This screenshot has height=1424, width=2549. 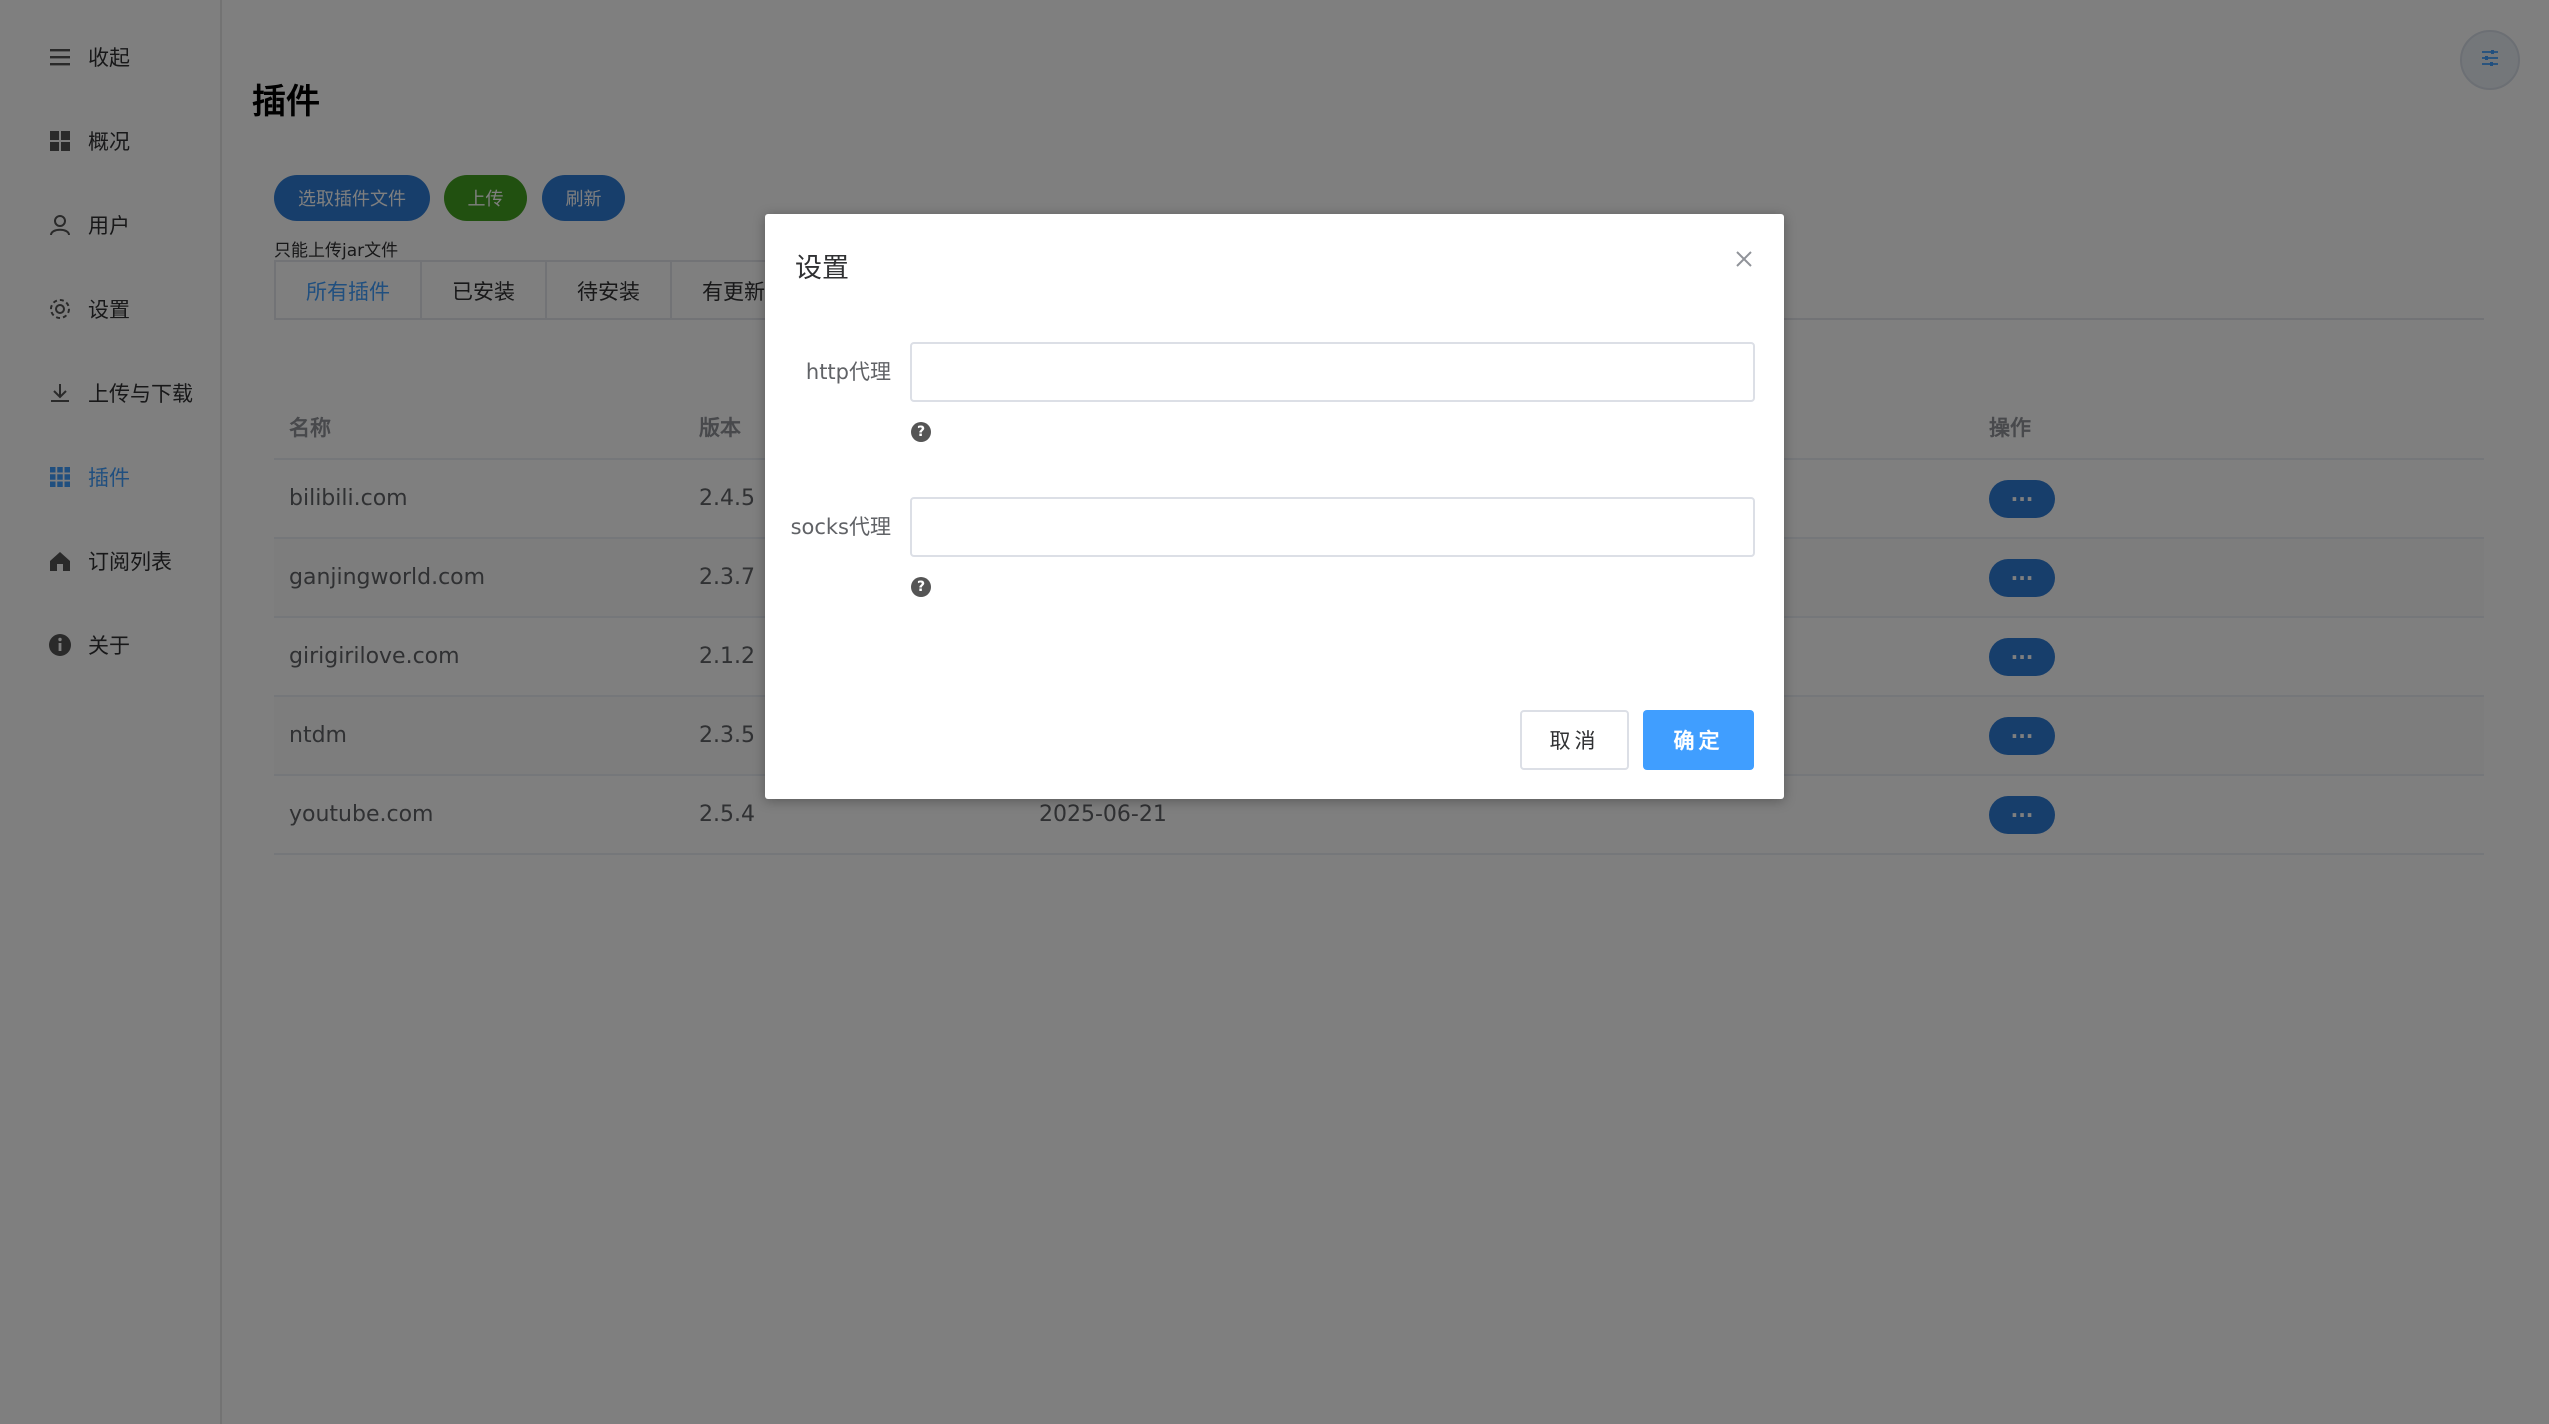 I want to click on confirm-button: 确定, so click(x=1698, y=740).